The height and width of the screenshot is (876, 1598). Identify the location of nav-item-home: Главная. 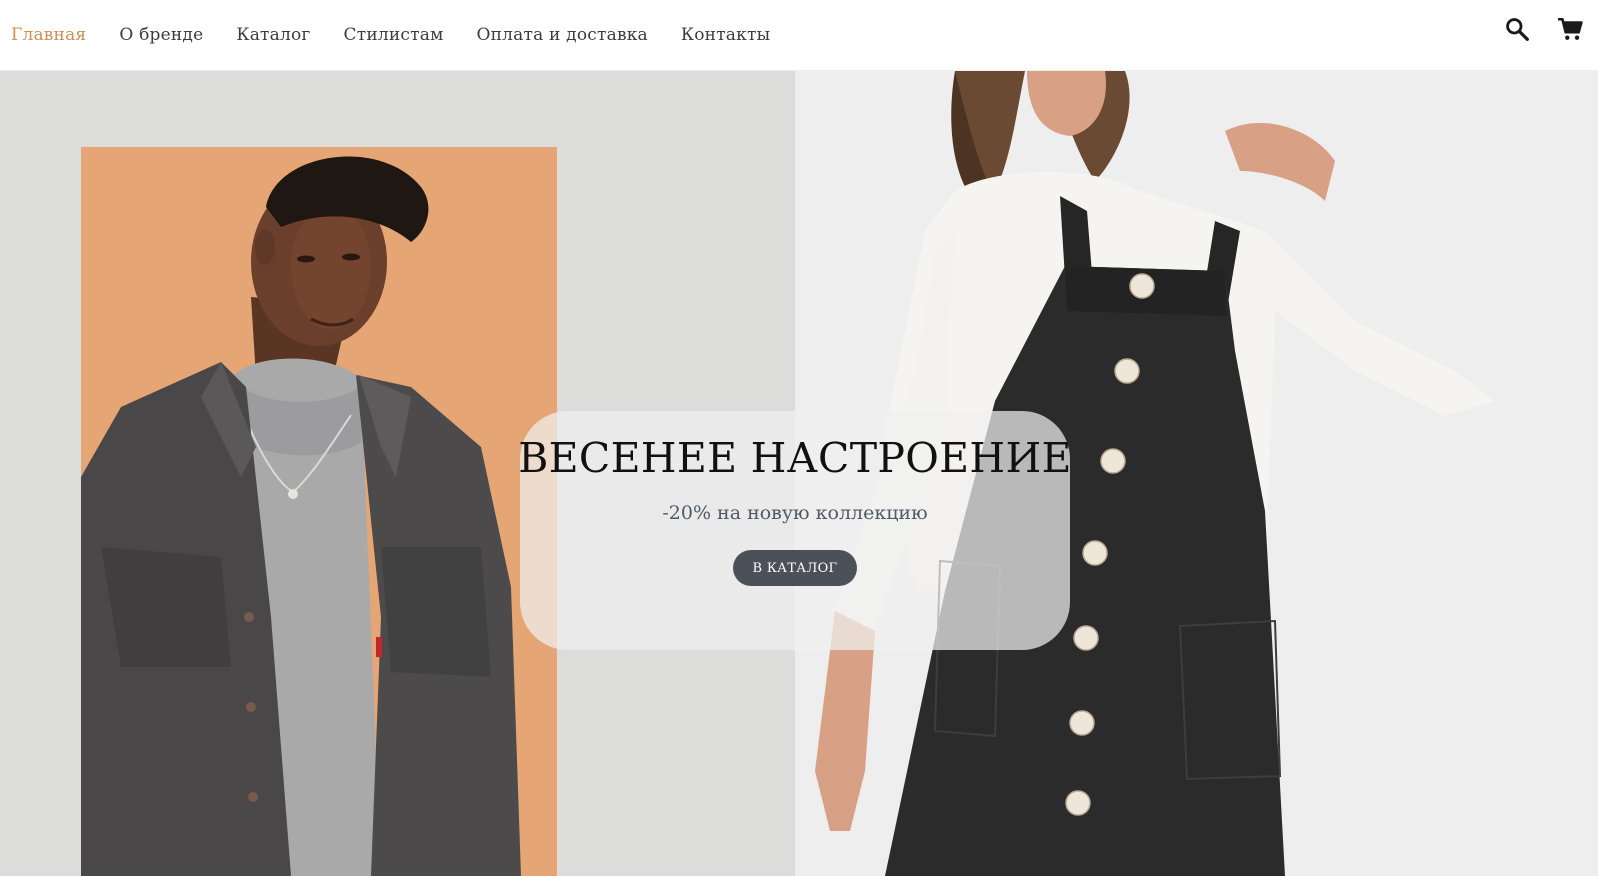
(48, 35).